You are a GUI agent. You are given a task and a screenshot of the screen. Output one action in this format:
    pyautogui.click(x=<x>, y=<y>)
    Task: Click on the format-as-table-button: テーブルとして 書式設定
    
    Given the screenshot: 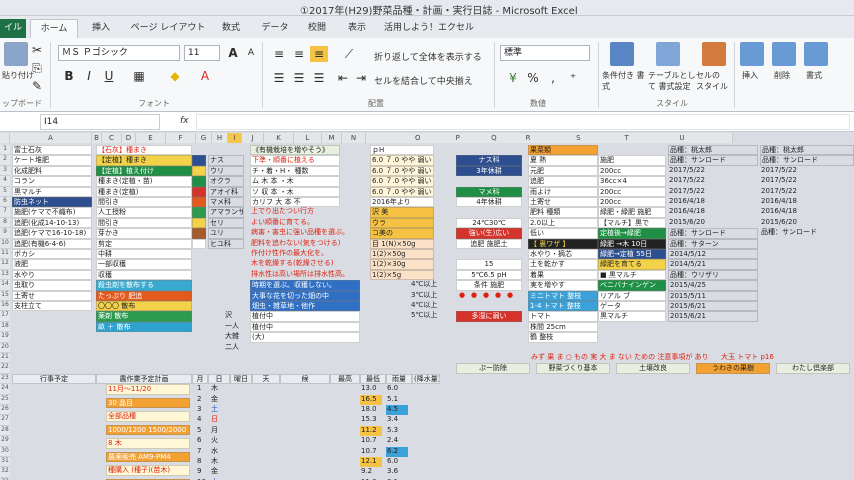 What is the action you would take?
    pyautogui.click(x=672, y=81)
    